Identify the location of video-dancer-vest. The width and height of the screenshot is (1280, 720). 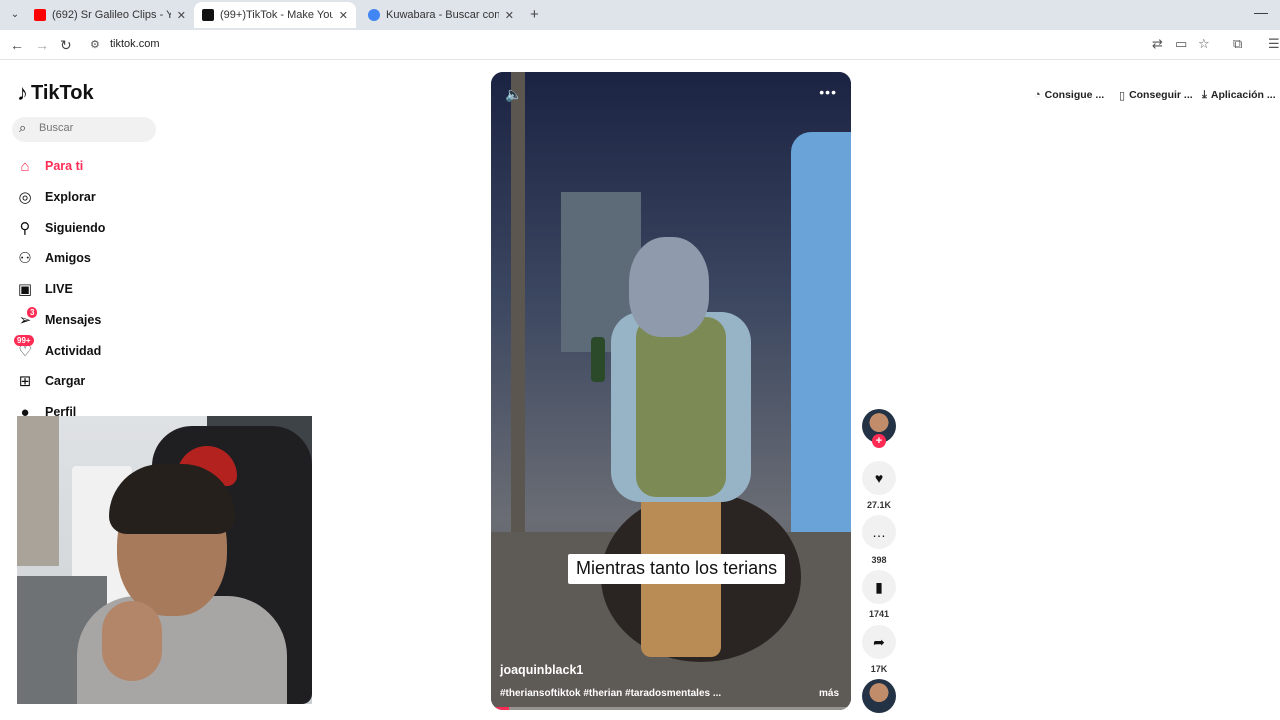
(681, 407).